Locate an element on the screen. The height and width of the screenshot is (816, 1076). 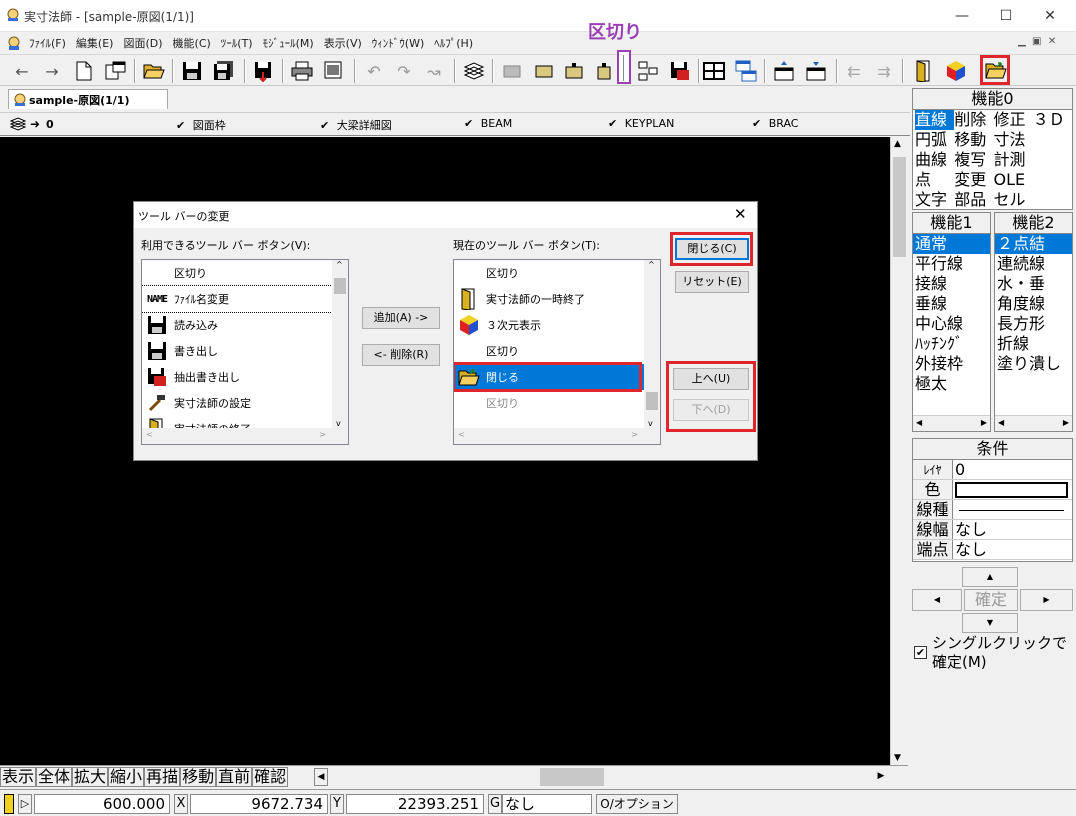
function0-cell: 削除 is located at coordinates (973, 120).